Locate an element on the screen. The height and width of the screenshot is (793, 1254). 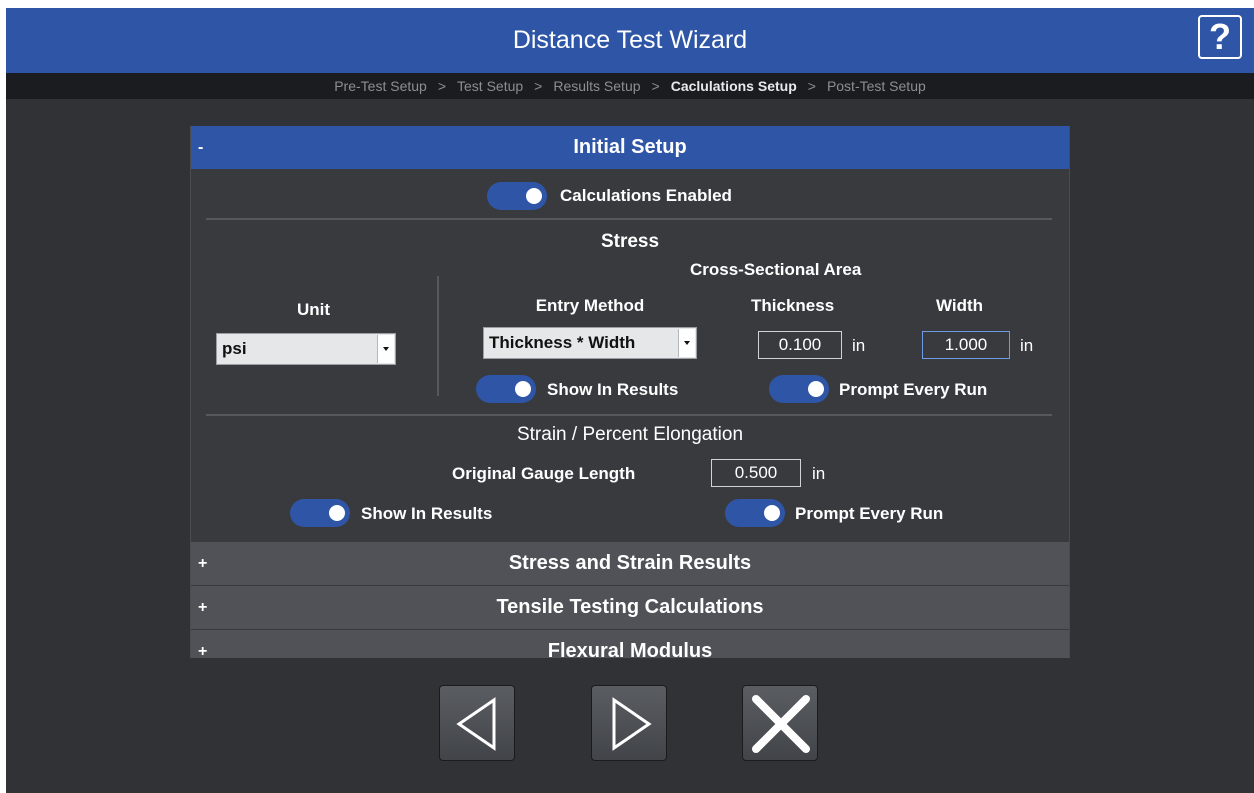
back-button is located at coordinates (477, 723).